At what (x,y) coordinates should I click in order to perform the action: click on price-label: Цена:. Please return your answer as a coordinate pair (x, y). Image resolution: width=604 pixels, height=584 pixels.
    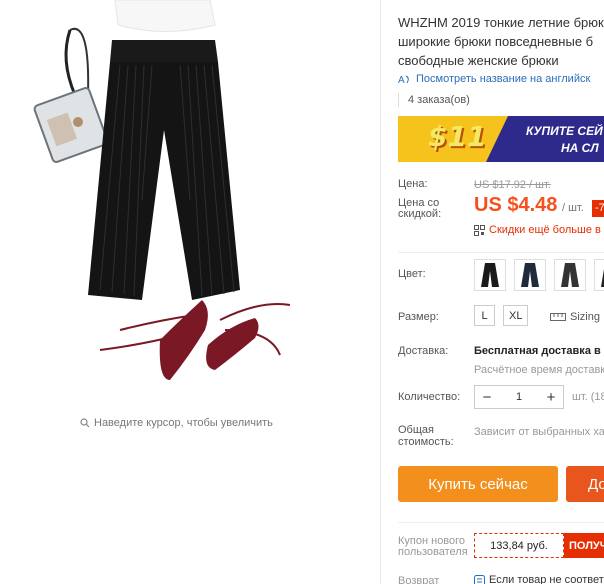
    Looking at the image, I should click on (413, 184).